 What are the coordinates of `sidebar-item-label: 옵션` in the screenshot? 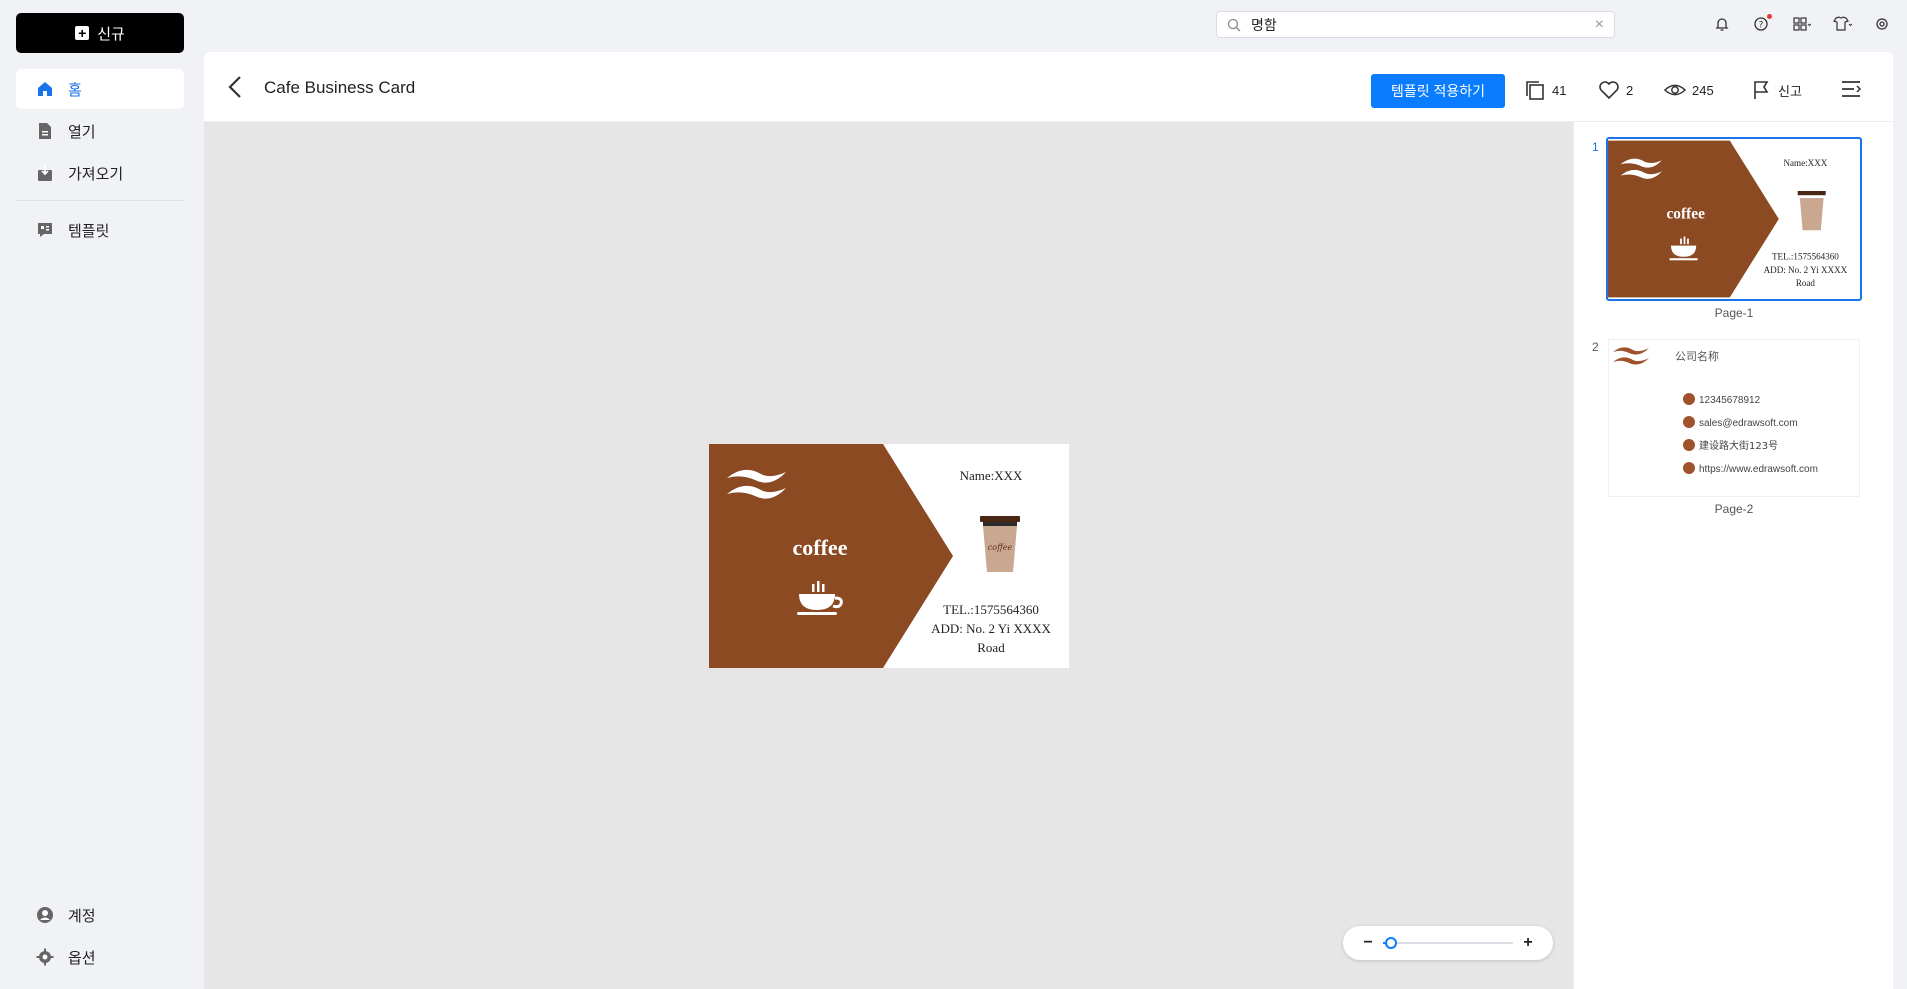 It's located at (82, 958).